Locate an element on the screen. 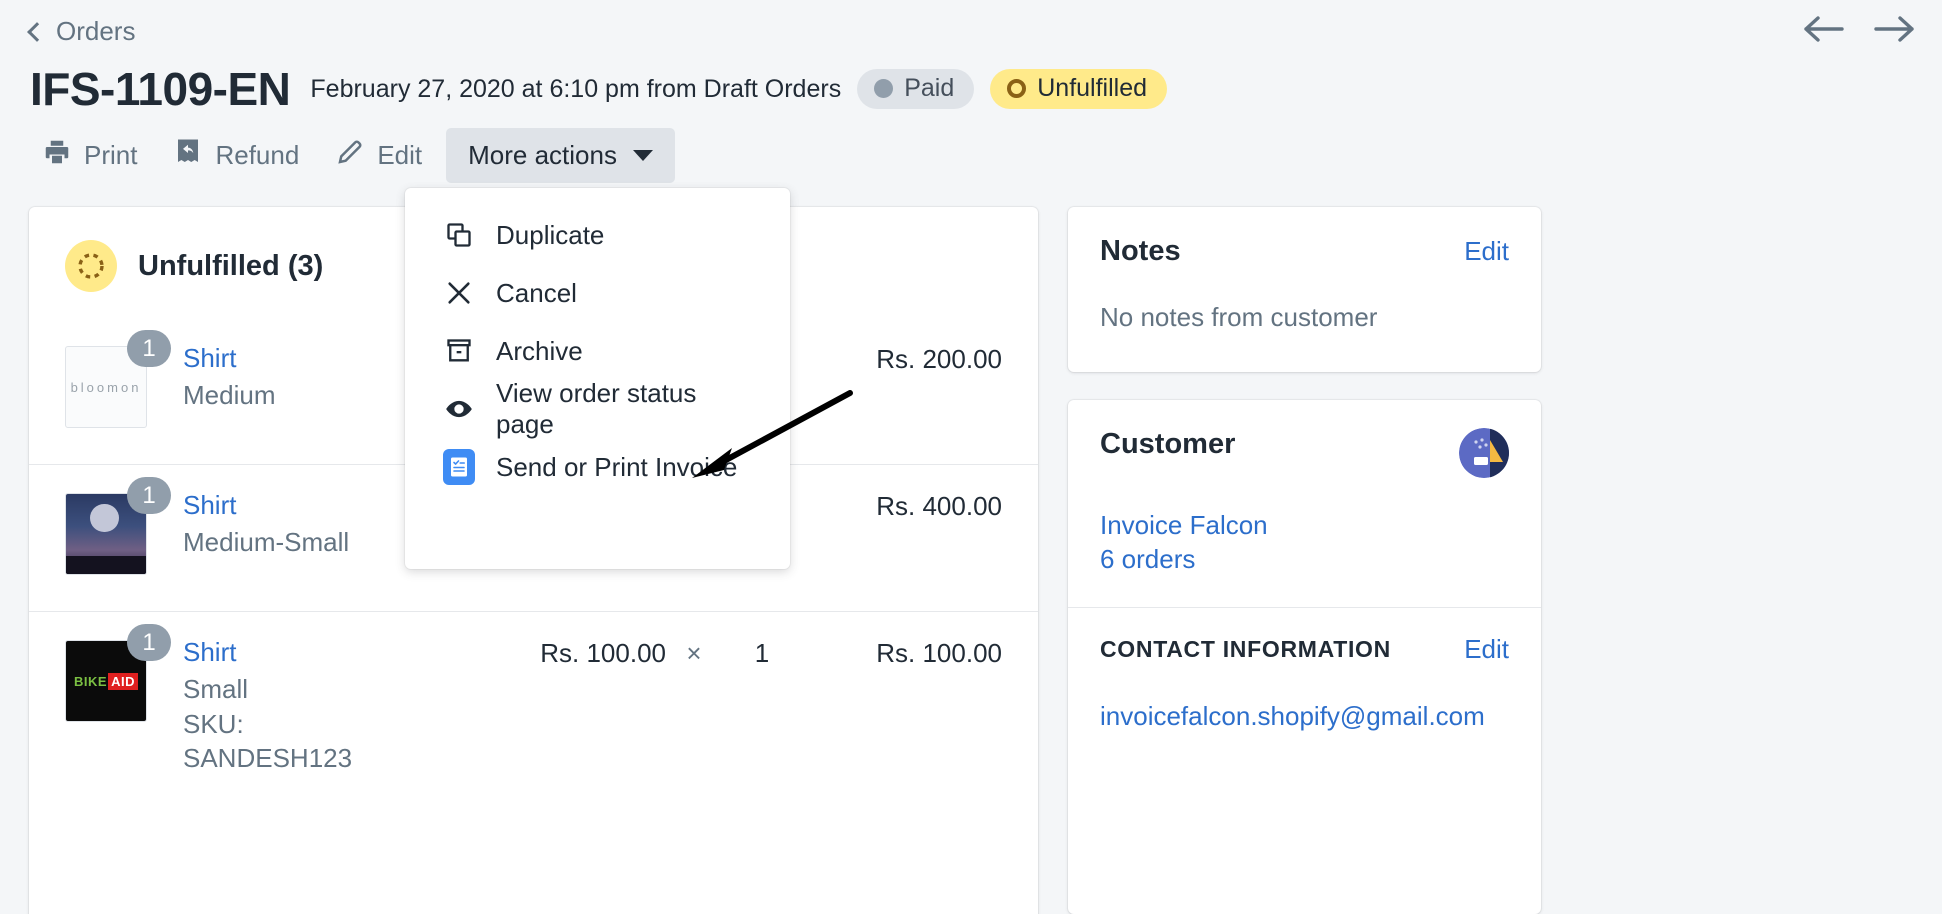  edit-button: Edit is located at coordinates (378, 155).